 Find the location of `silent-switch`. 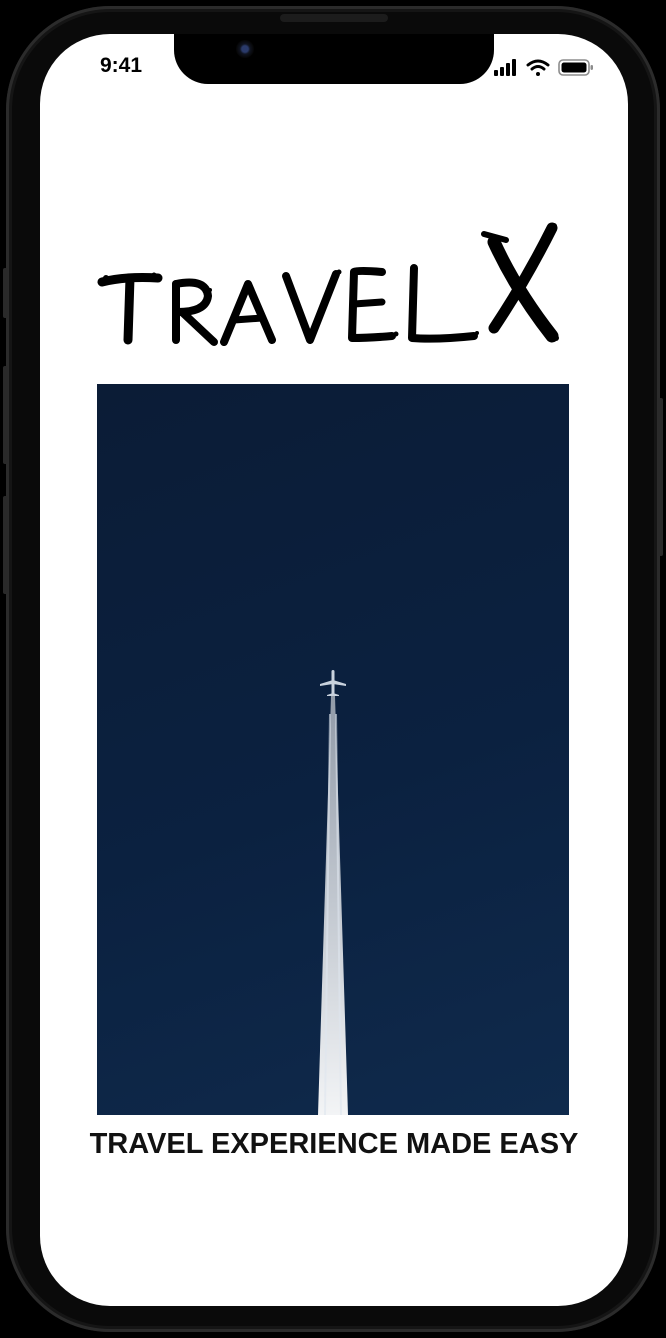

silent-switch is located at coordinates (5, 293).